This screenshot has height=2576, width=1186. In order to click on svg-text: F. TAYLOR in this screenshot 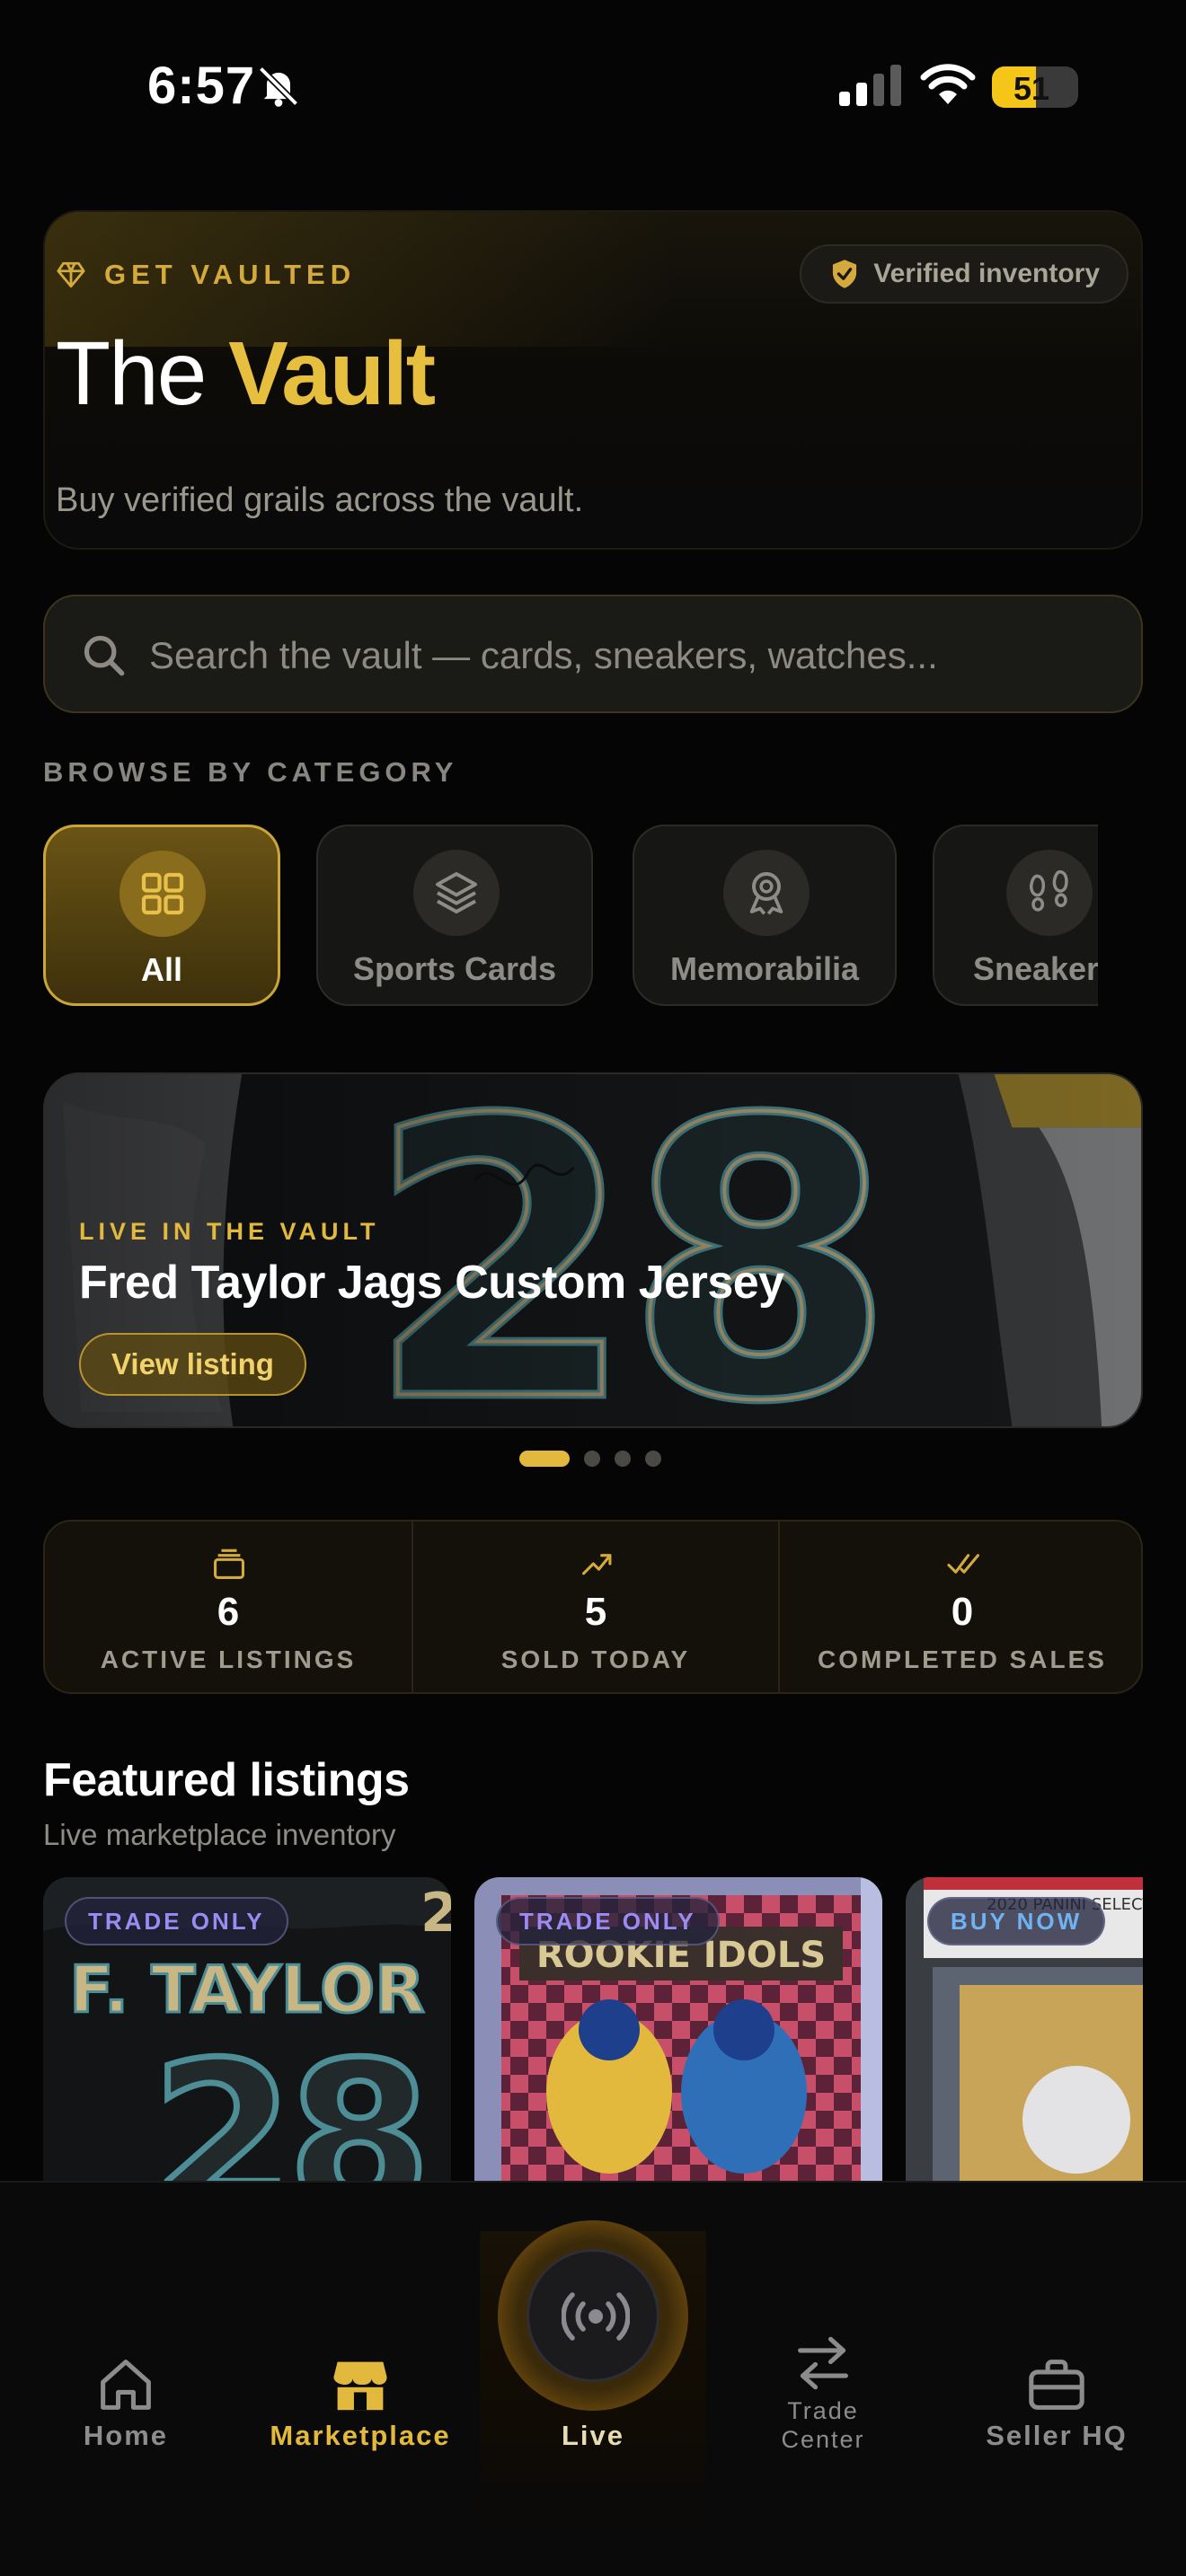, I will do `click(246, 1989)`.